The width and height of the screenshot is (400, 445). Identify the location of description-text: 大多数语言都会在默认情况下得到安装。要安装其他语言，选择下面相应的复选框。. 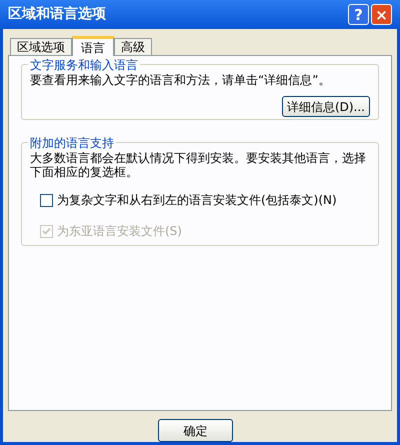
(198, 165).